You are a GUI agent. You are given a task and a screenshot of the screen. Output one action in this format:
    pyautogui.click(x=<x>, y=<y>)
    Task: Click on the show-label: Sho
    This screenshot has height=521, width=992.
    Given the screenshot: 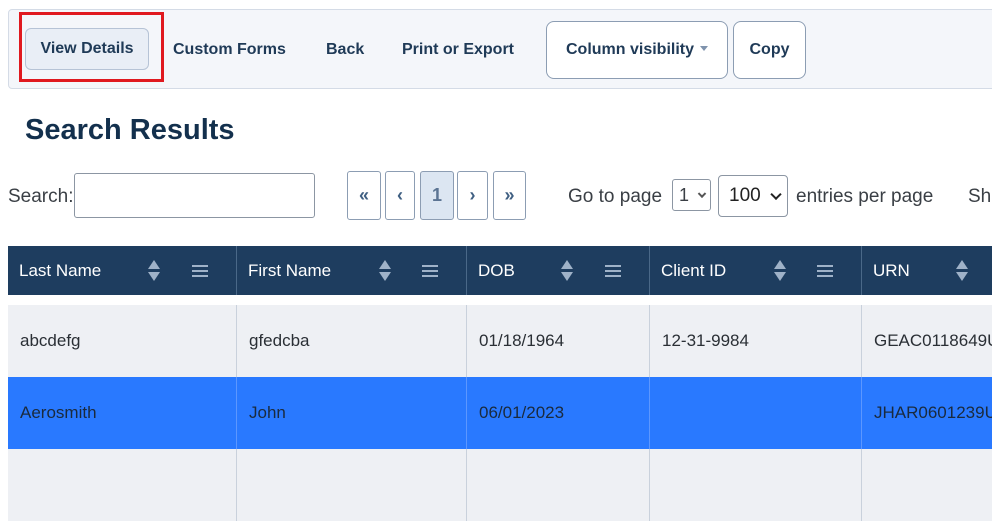 What is the action you would take?
    pyautogui.click(x=980, y=196)
    